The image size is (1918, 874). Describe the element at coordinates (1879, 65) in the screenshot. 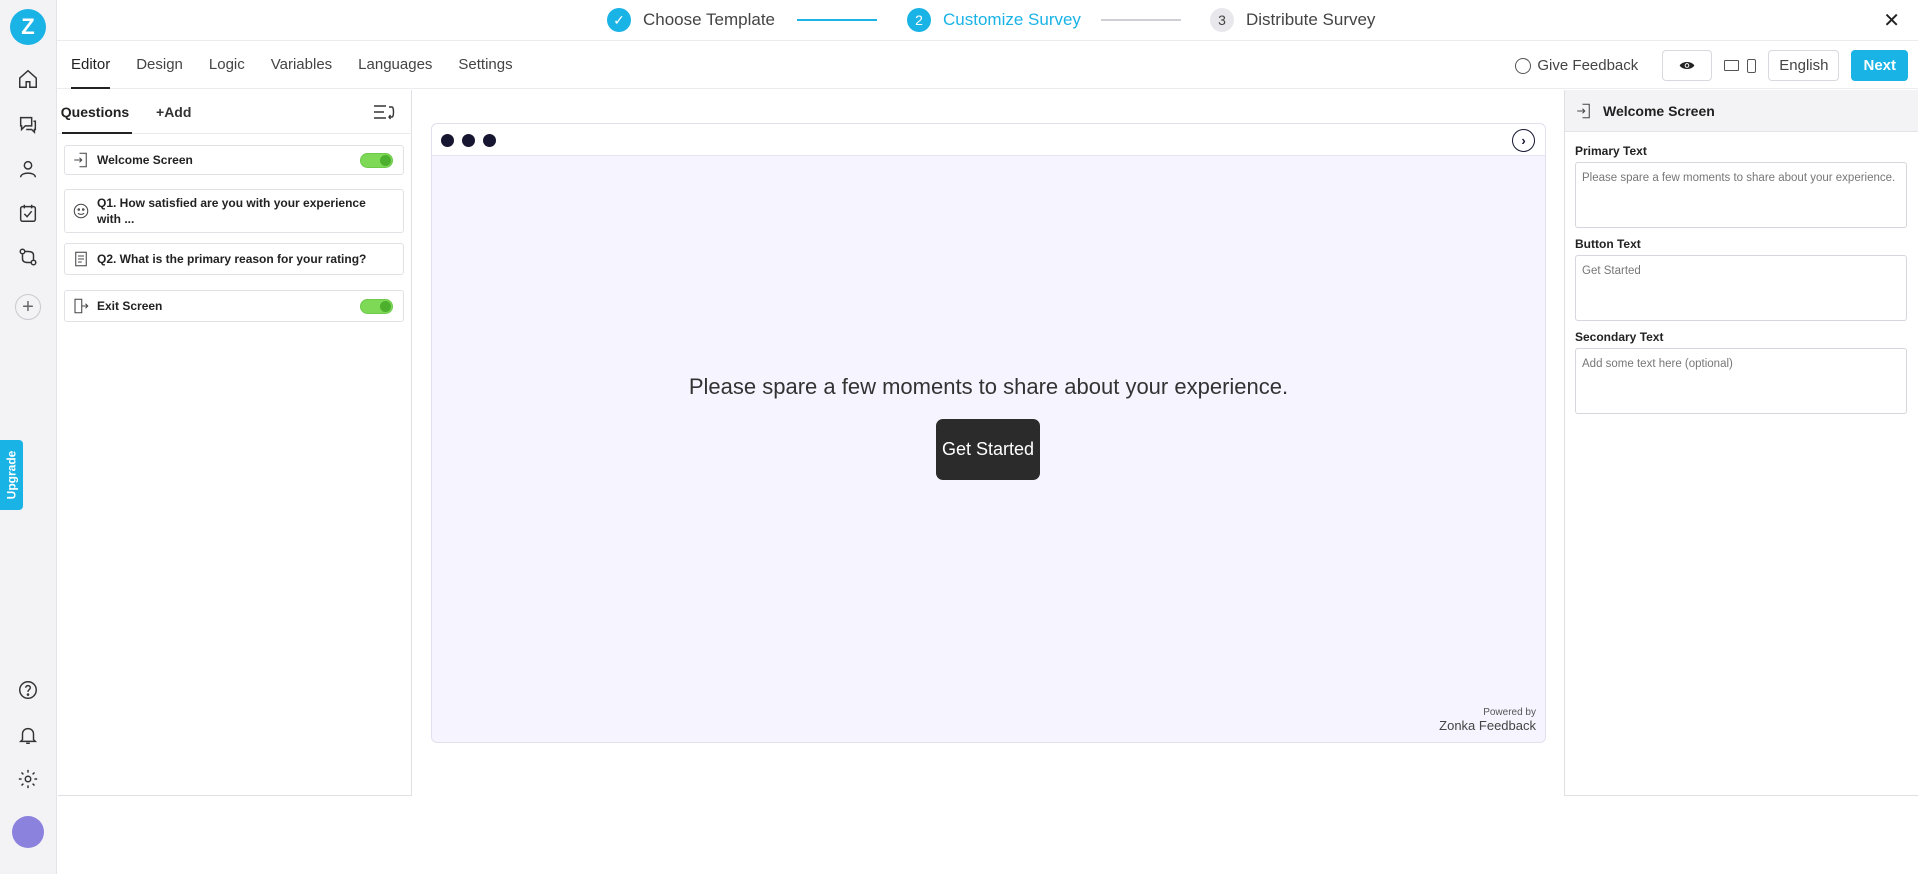

I see `next-button: Next` at that location.